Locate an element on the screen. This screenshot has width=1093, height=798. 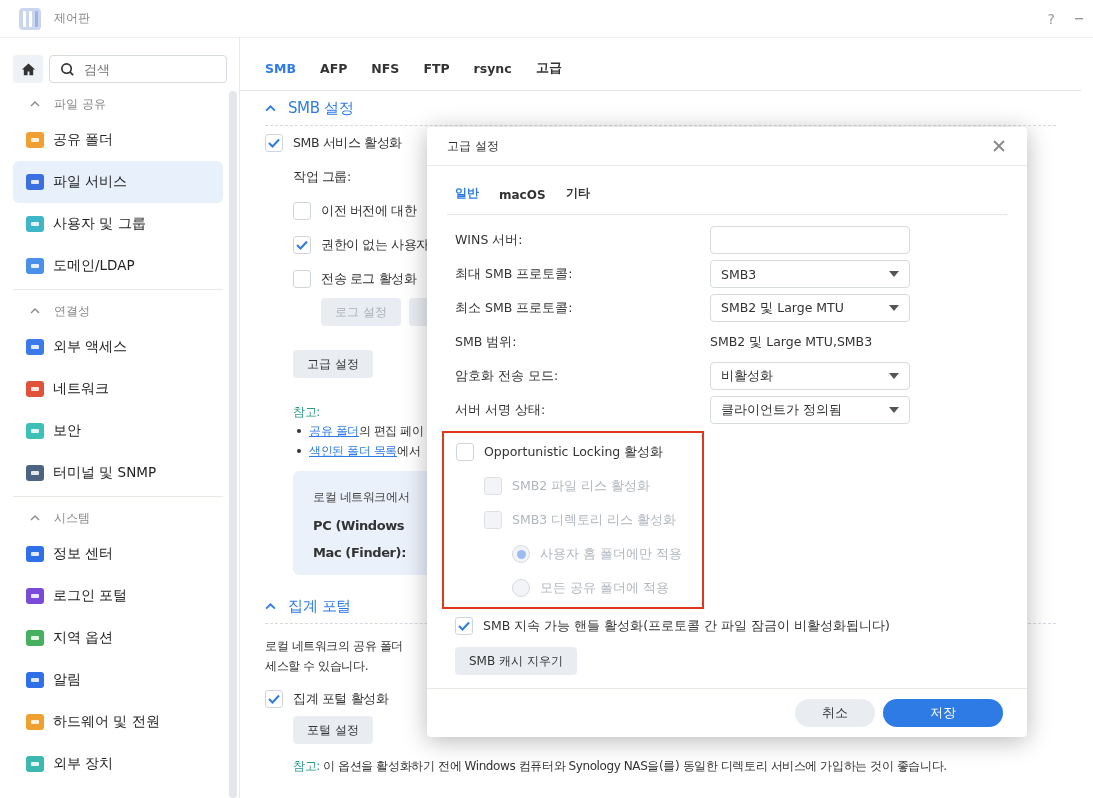
group-title: 연결성 is located at coordinates (72, 311).